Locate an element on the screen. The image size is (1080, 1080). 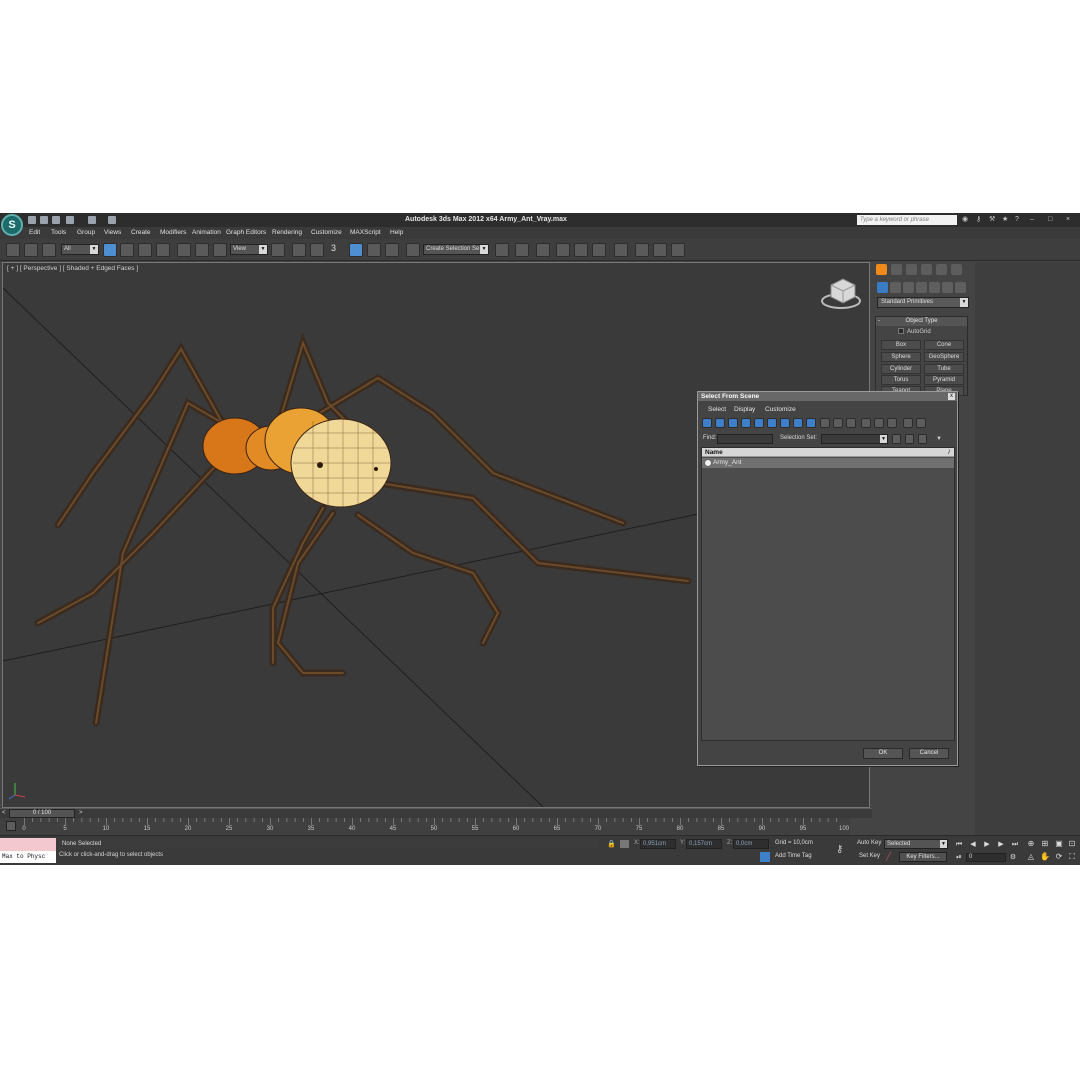
unlink-icon is located at coordinates (31, 250).